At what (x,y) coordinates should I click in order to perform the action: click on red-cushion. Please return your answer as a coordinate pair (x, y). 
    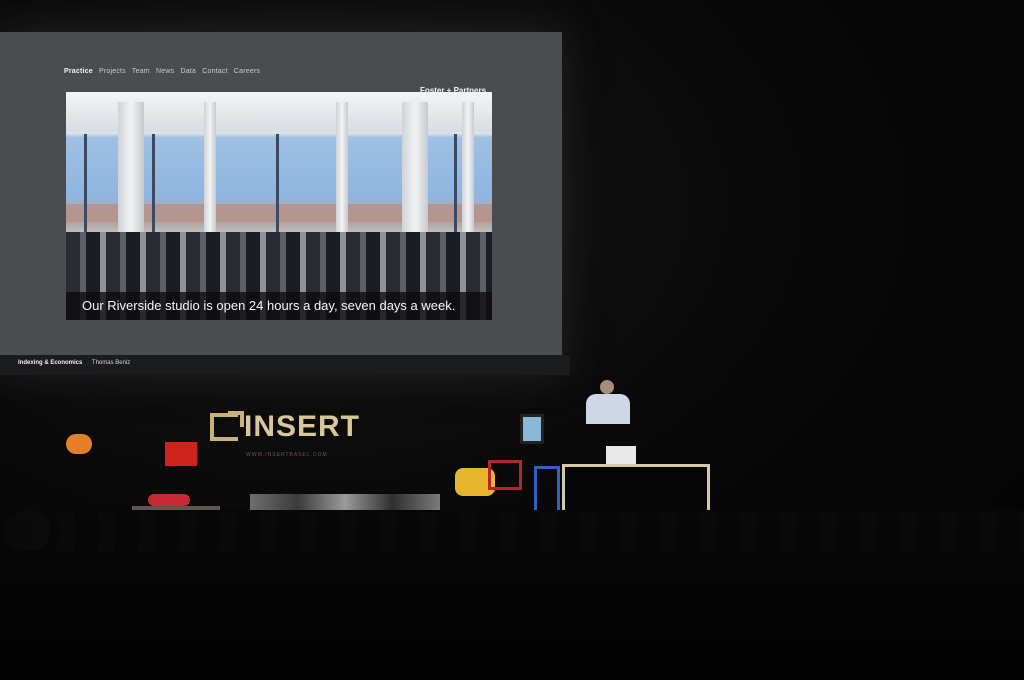
    Looking at the image, I should click on (169, 500).